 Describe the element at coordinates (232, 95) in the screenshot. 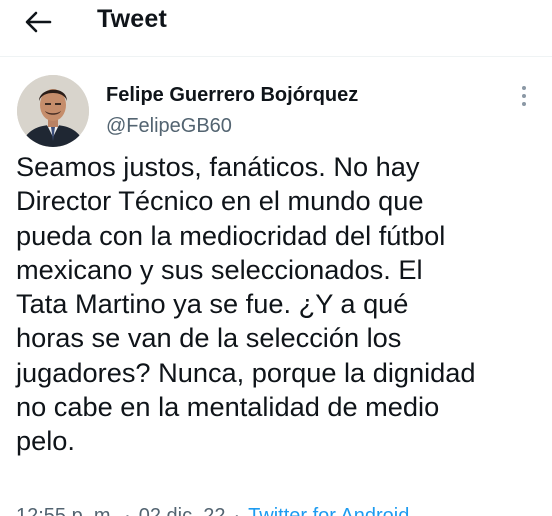

I see `author-name: Felipe Guerrero Bojórquez` at that location.